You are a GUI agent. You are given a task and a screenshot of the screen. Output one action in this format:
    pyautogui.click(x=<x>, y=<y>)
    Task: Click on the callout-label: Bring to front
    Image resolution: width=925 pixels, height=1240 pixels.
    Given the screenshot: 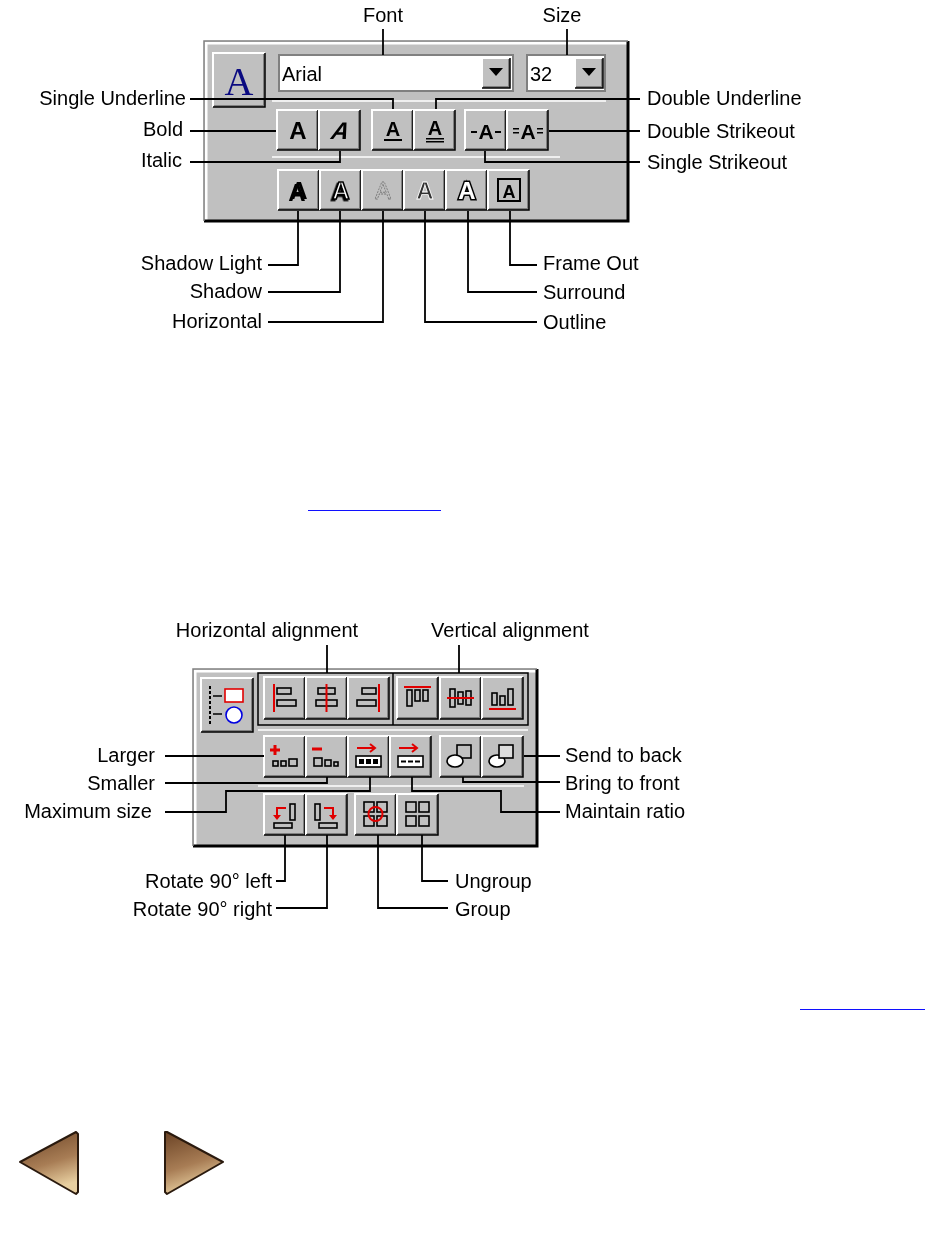 What is the action you would take?
    pyautogui.click(x=622, y=783)
    